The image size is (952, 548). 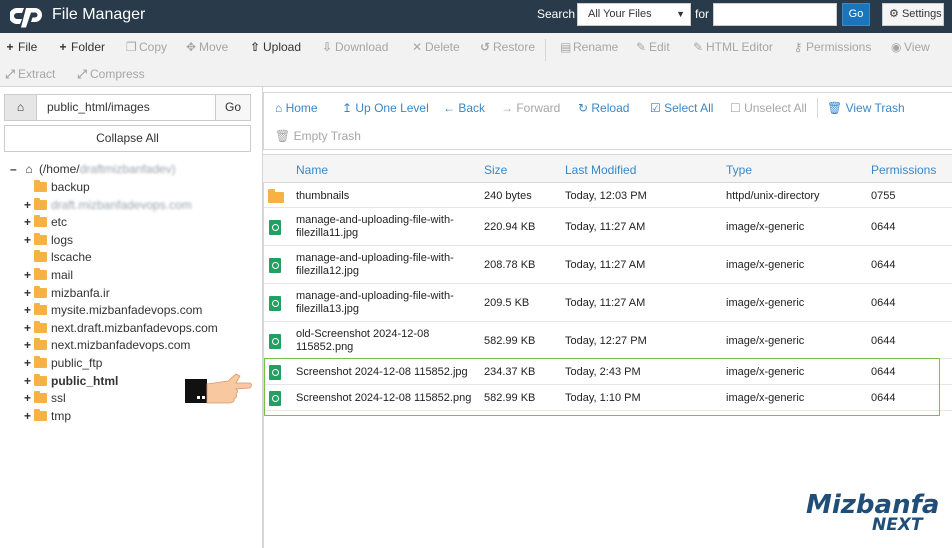 I want to click on upload-button: ⇧ Upload, so click(x=275, y=47).